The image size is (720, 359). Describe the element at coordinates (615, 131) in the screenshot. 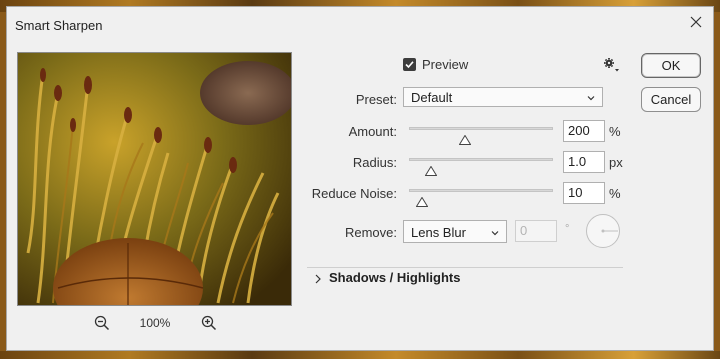

I see `amount-unit: %` at that location.